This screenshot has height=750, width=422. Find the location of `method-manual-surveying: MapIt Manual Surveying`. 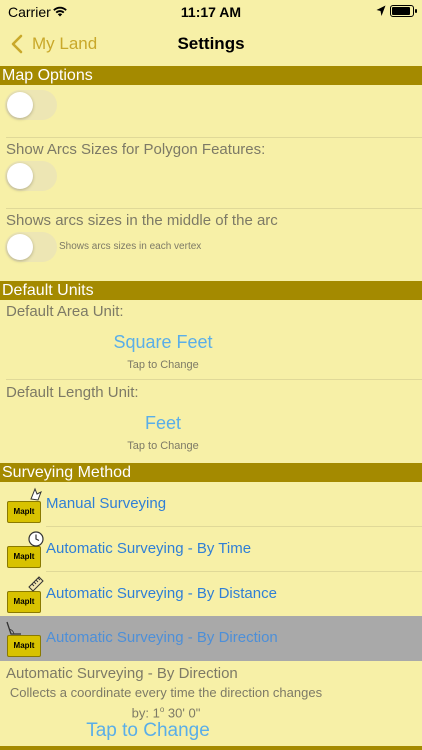

method-manual-surveying: MapIt Manual Surveying is located at coordinates (211, 504).